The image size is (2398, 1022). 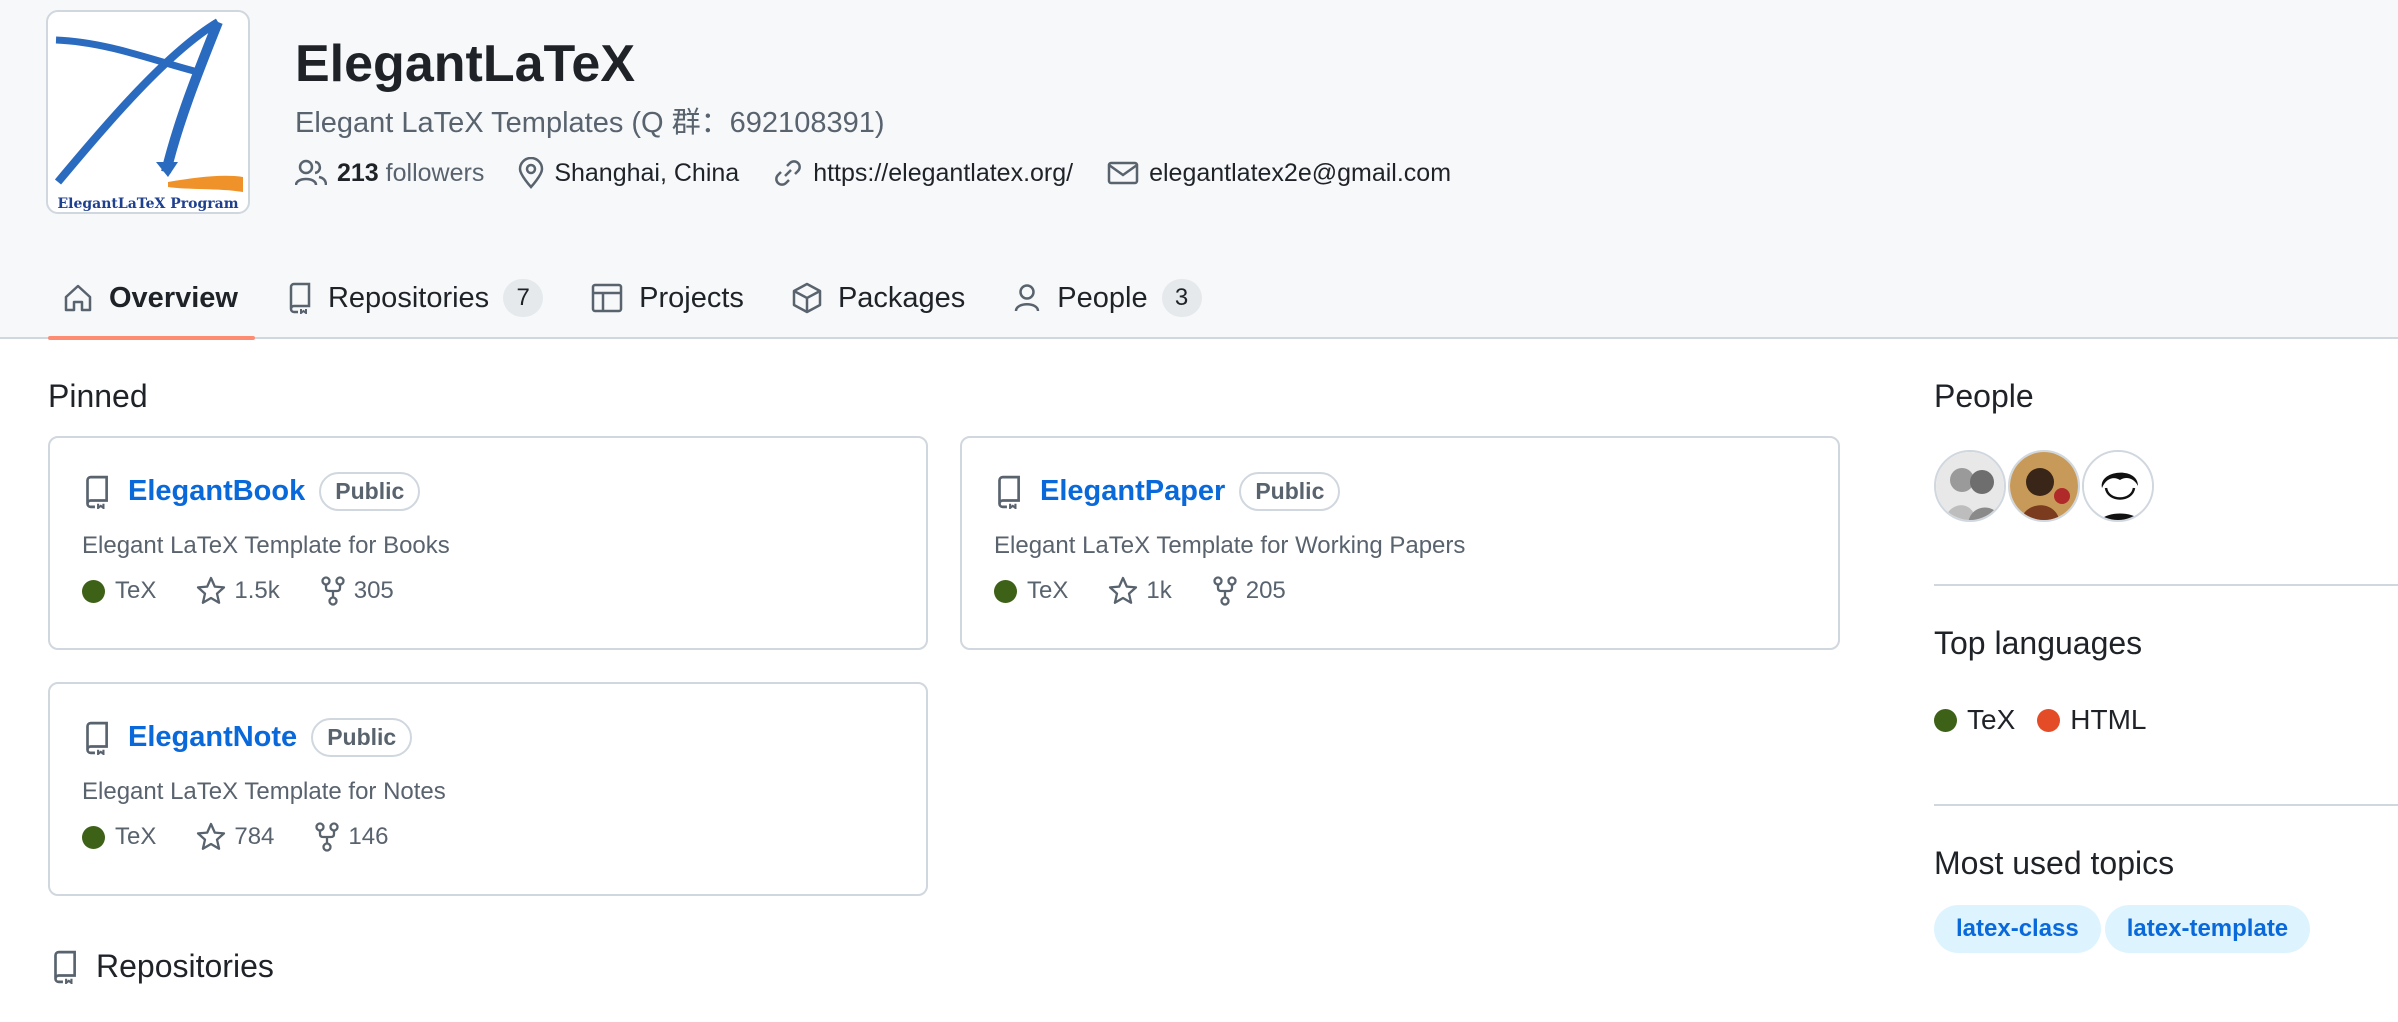 I want to click on email-link: elegantlatex2e@gmail.com, so click(x=1279, y=173).